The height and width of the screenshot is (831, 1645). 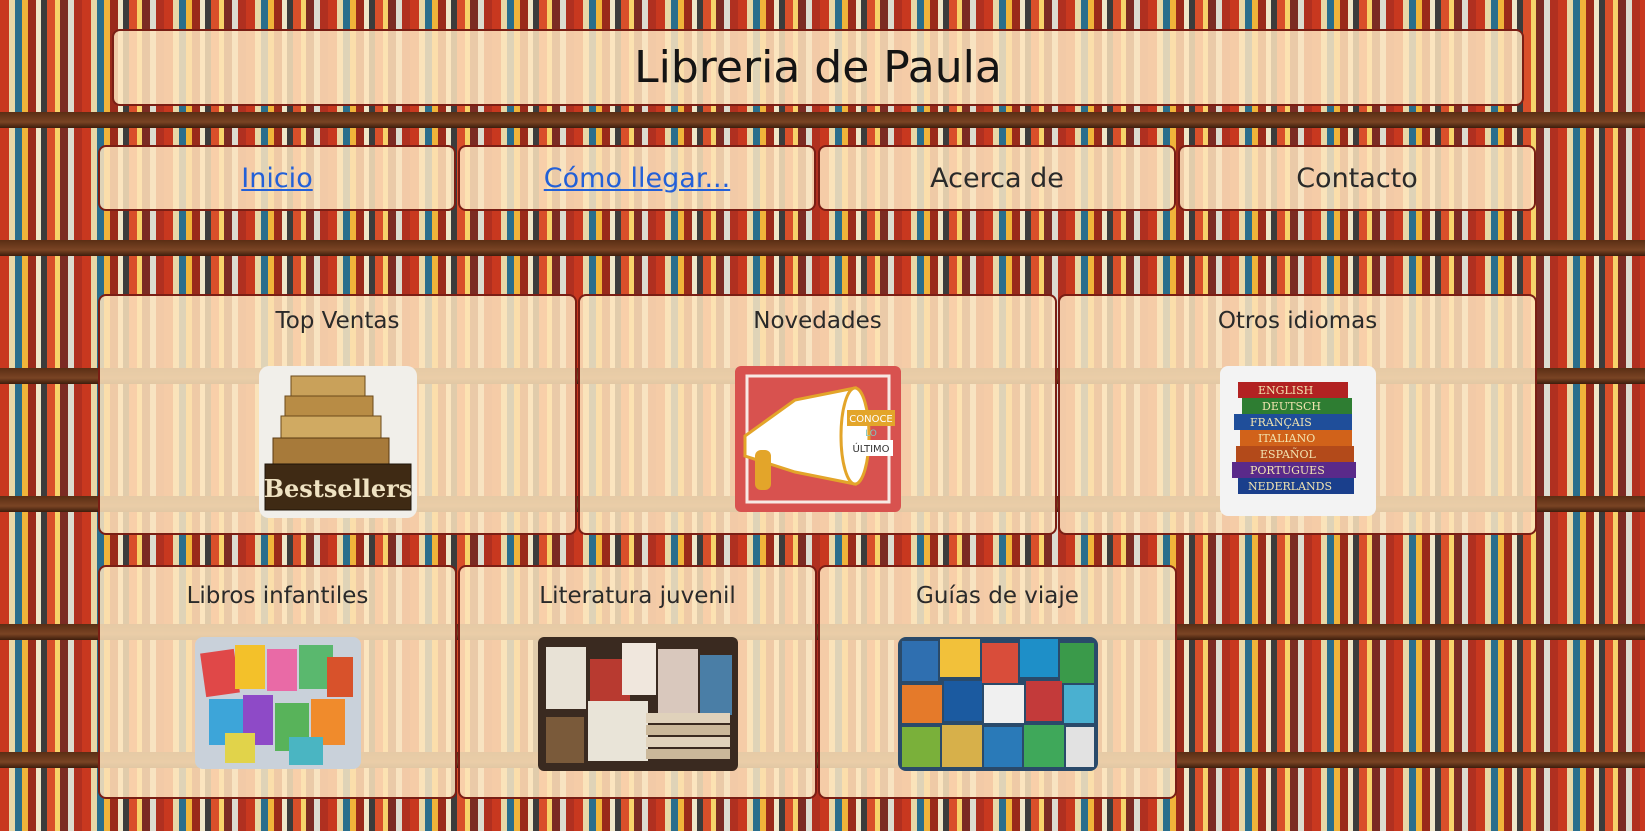 What do you see at coordinates (637, 596) in the screenshot?
I see `category-title: Literatura juvenil` at bounding box center [637, 596].